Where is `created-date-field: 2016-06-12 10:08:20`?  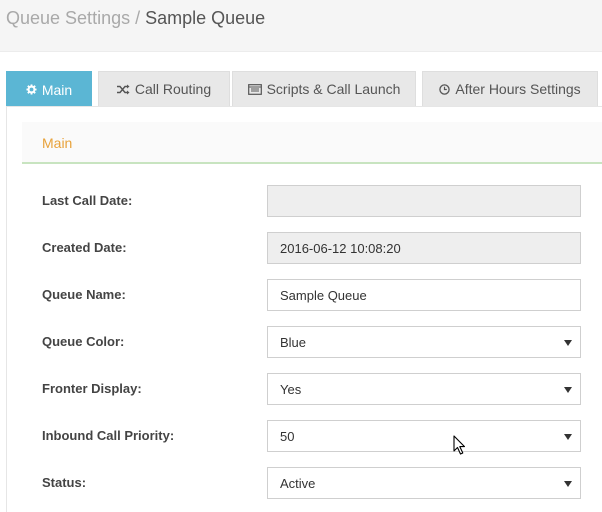
created-date-field: 2016-06-12 10:08:20 is located at coordinates (424, 248).